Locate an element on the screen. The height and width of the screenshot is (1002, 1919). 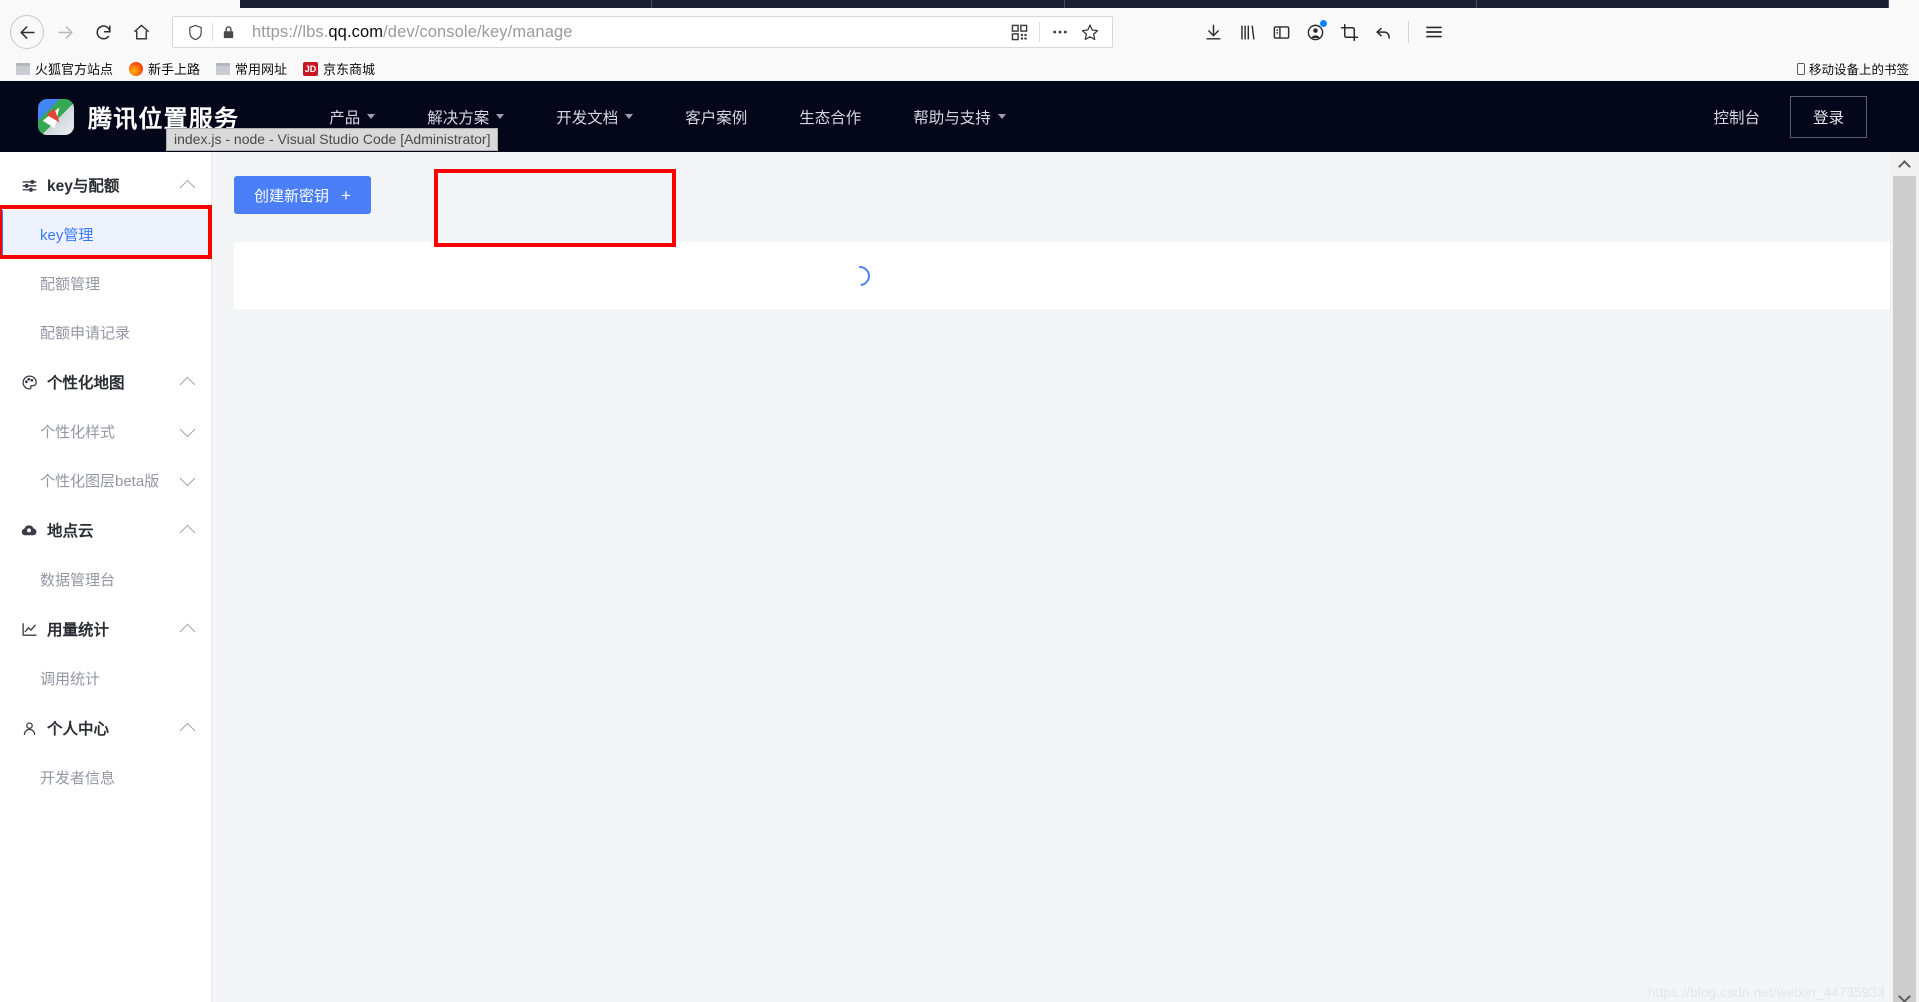
sidebar-group-label: key与配额 is located at coordinates (83, 186).